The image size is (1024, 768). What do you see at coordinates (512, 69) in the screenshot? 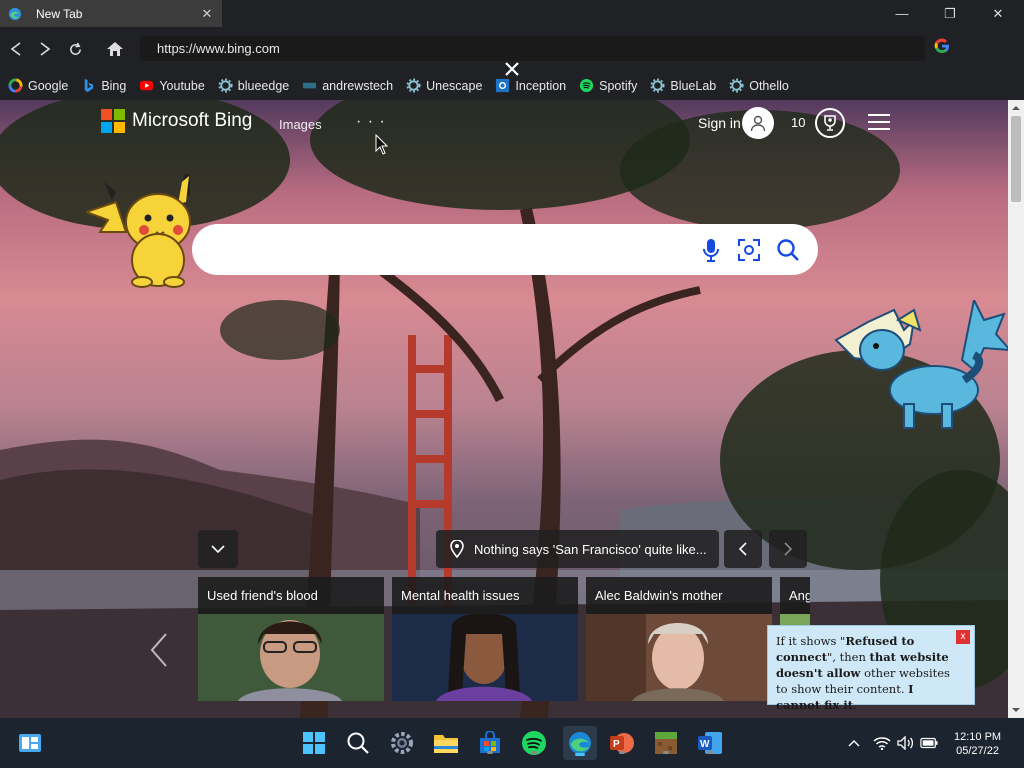
I see `overlay-close-button` at bounding box center [512, 69].